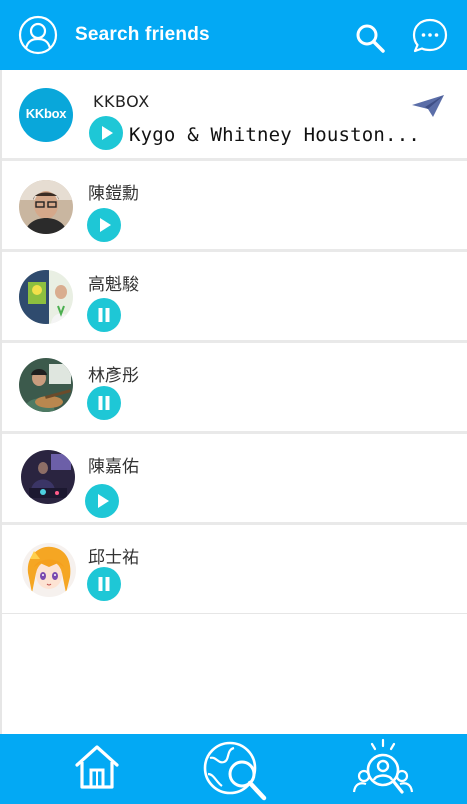 The image size is (467, 804). Describe the element at coordinates (234, 388) in the screenshot. I see `list-item-friend: 林彥彤` at that location.